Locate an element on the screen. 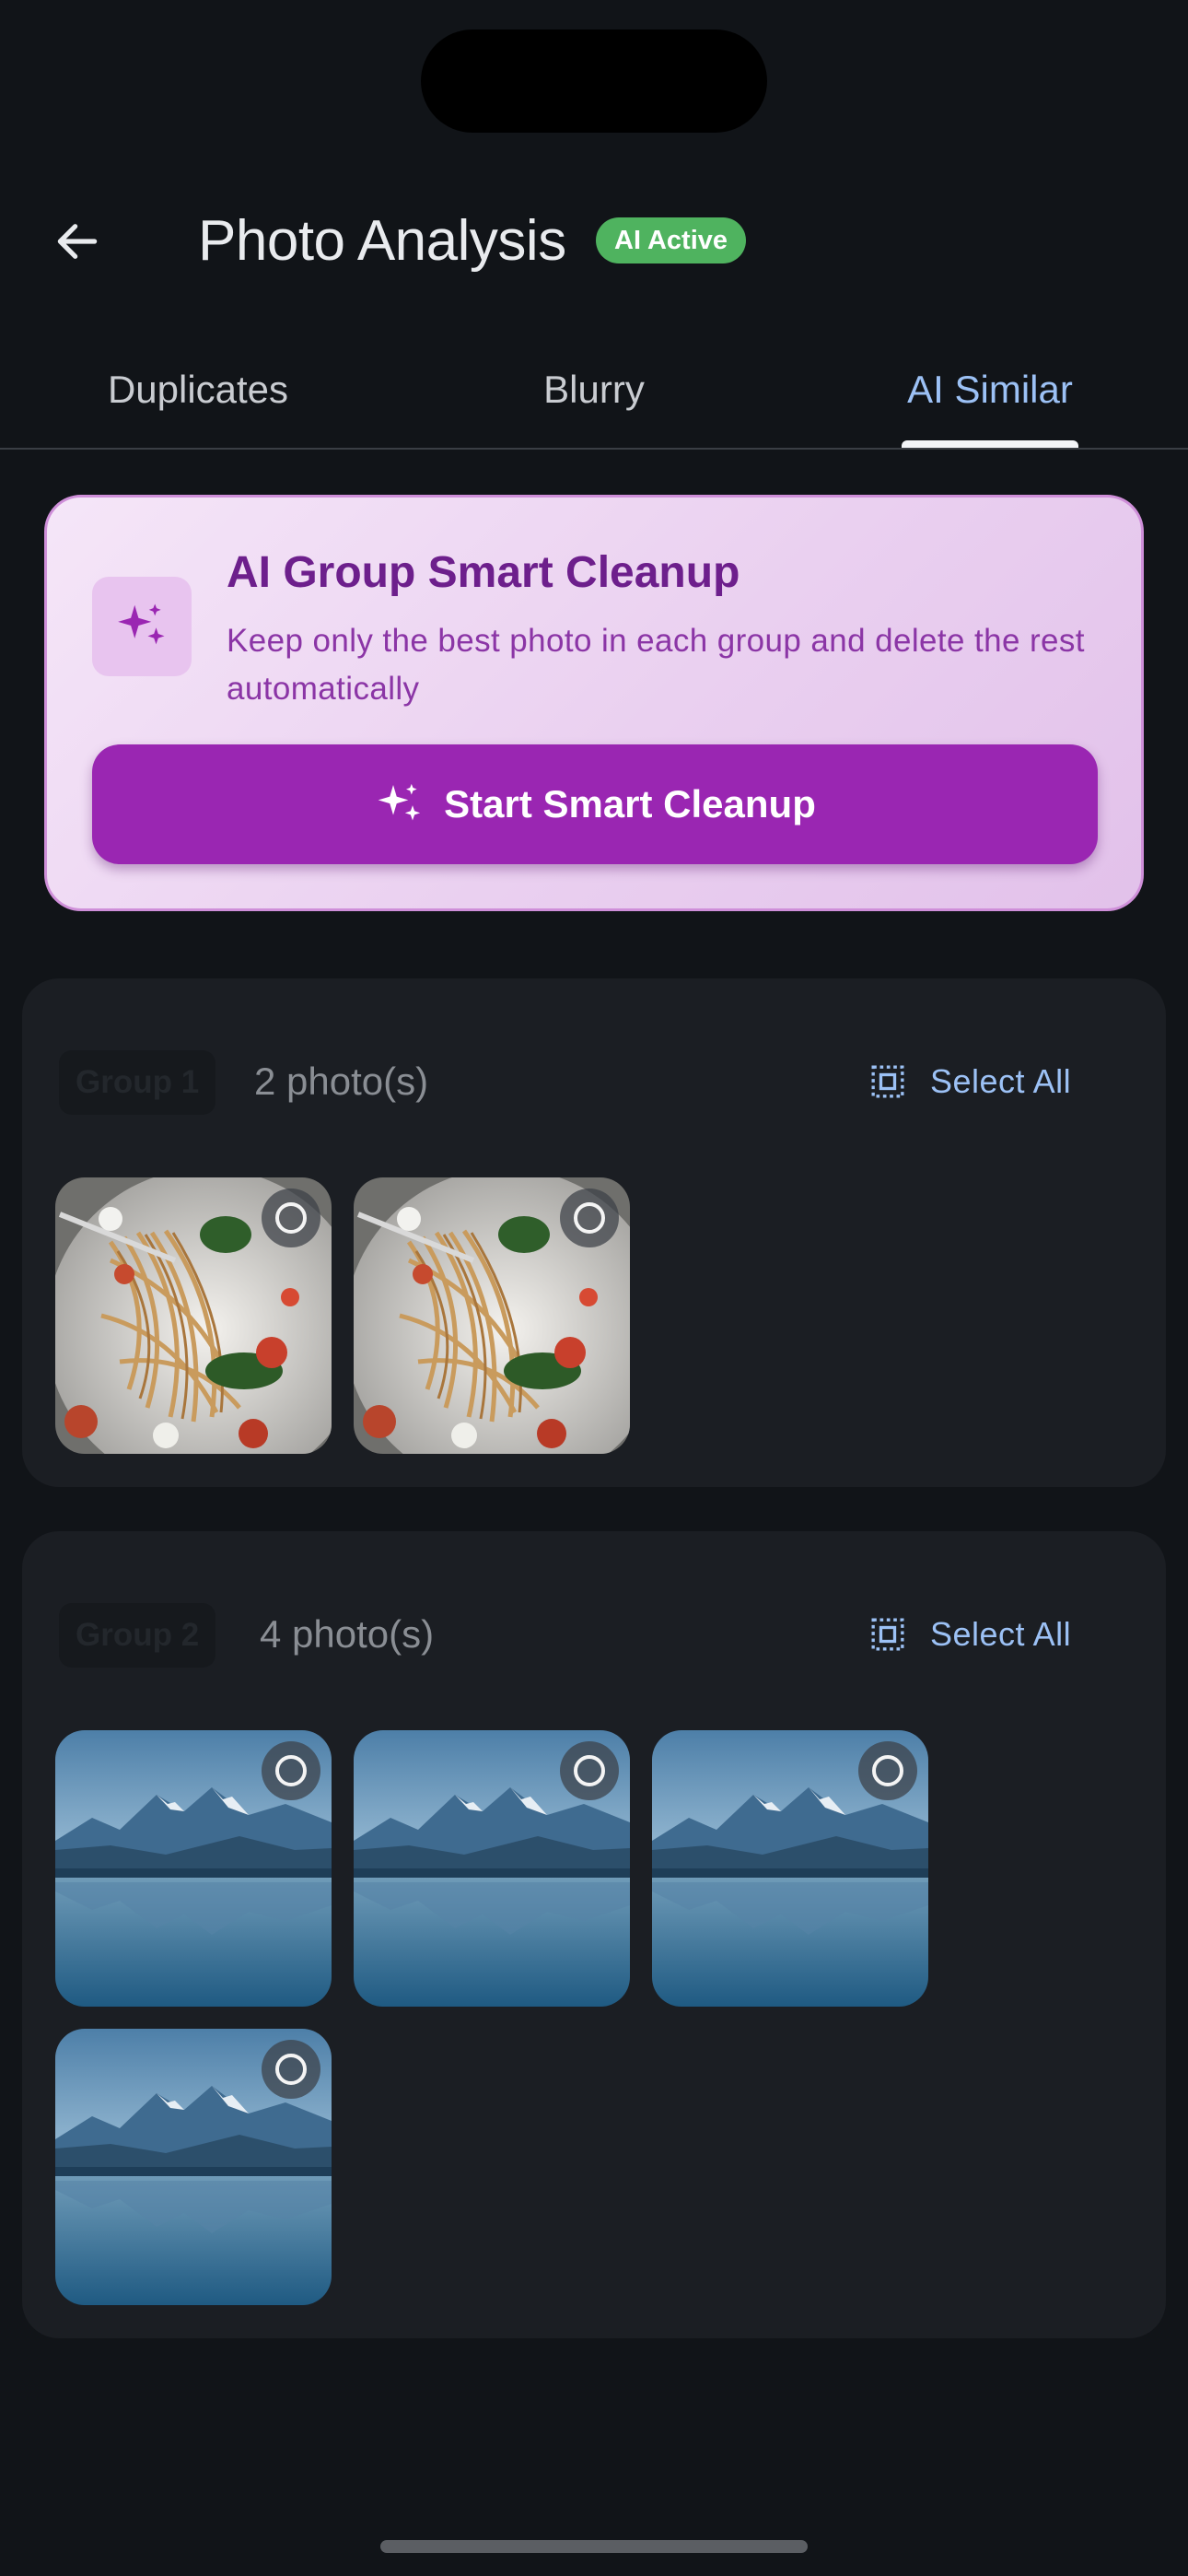 The width and height of the screenshot is (1188, 2576). group-photo-count: 2 photo(s) is located at coordinates (341, 1081).